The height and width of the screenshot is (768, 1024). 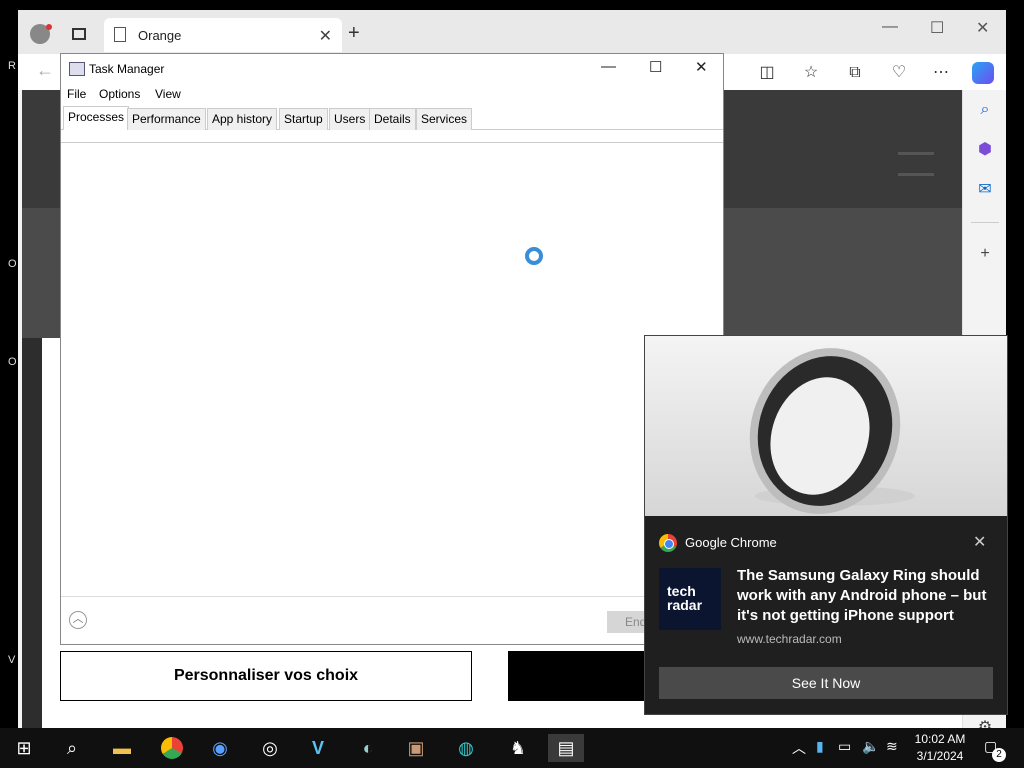 What do you see at coordinates (223, 35) in the screenshot?
I see `tab-orange: Orange ✕` at bounding box center [223, 35].